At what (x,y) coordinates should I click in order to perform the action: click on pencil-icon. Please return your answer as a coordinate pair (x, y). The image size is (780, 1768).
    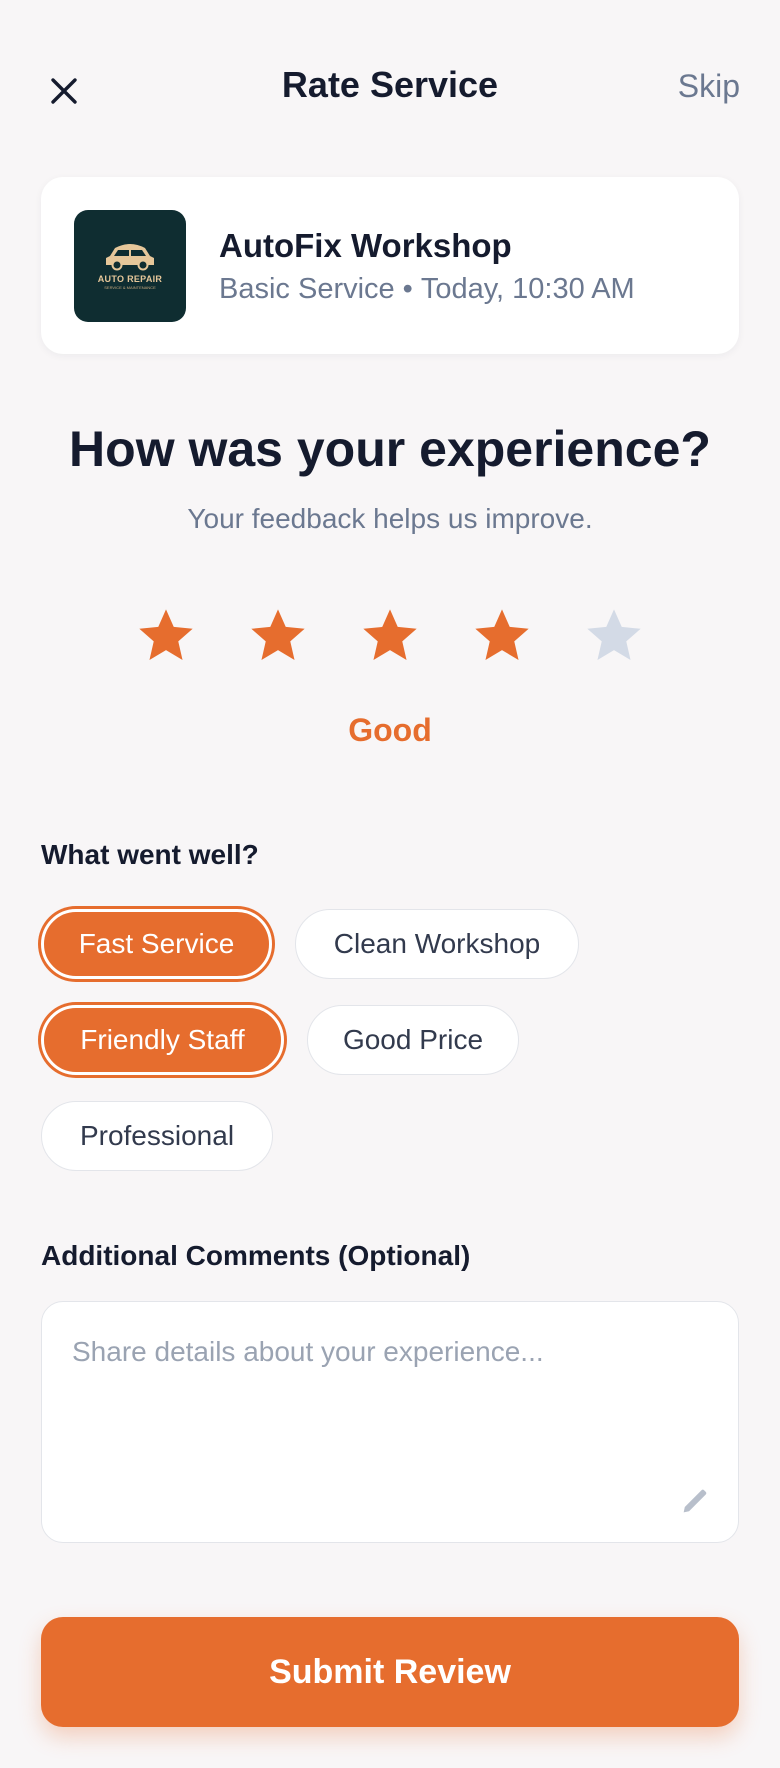
    Looking at the image, I should click on (695, 1501).